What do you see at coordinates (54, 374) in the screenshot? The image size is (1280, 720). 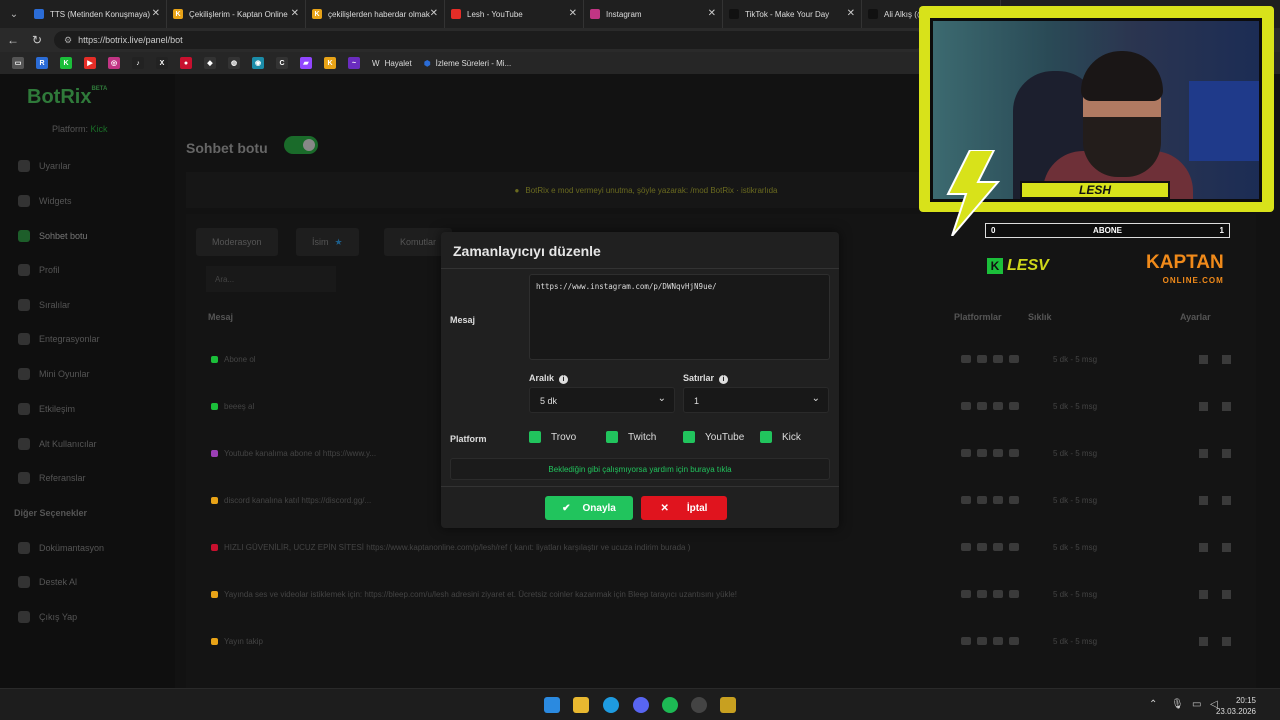 I see `sidebar-item: Mini Oyunlar` at bounding box center [54, 374].